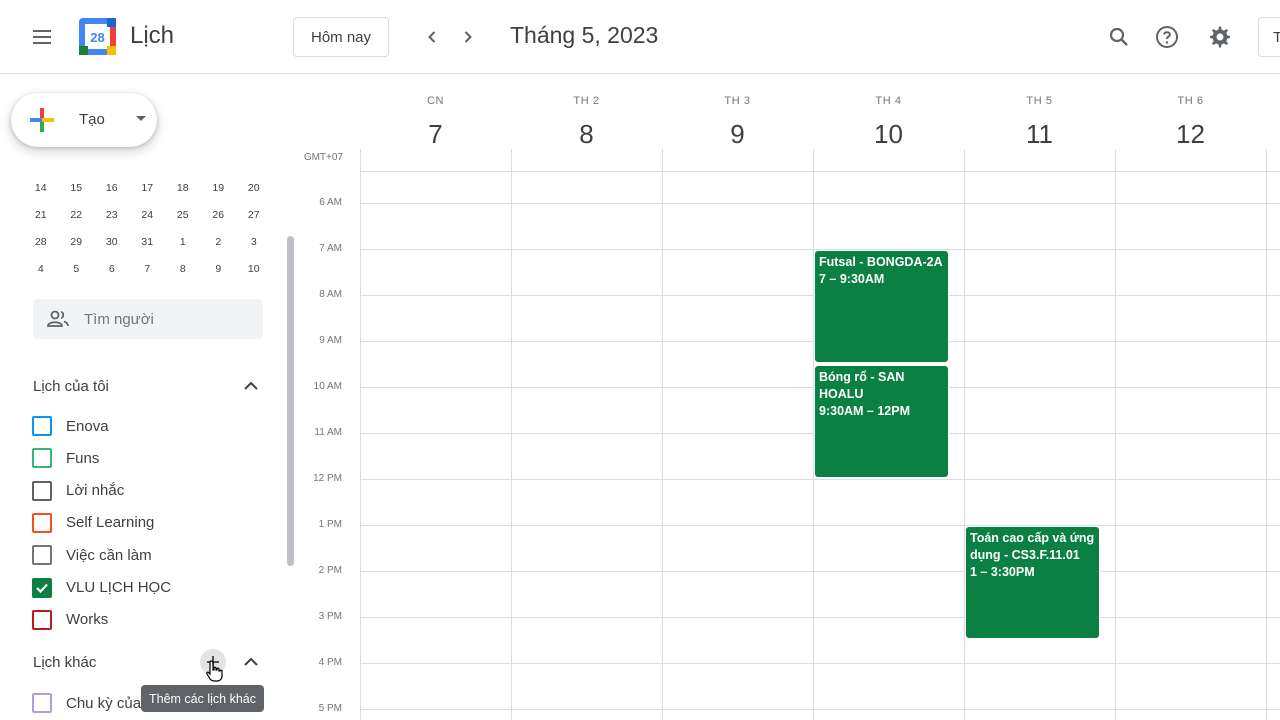 This screenshot has width=1280, height=720. Describe the element at coordinates (1039, 134) in the screenshot. I see `day-number: 11` at that location.